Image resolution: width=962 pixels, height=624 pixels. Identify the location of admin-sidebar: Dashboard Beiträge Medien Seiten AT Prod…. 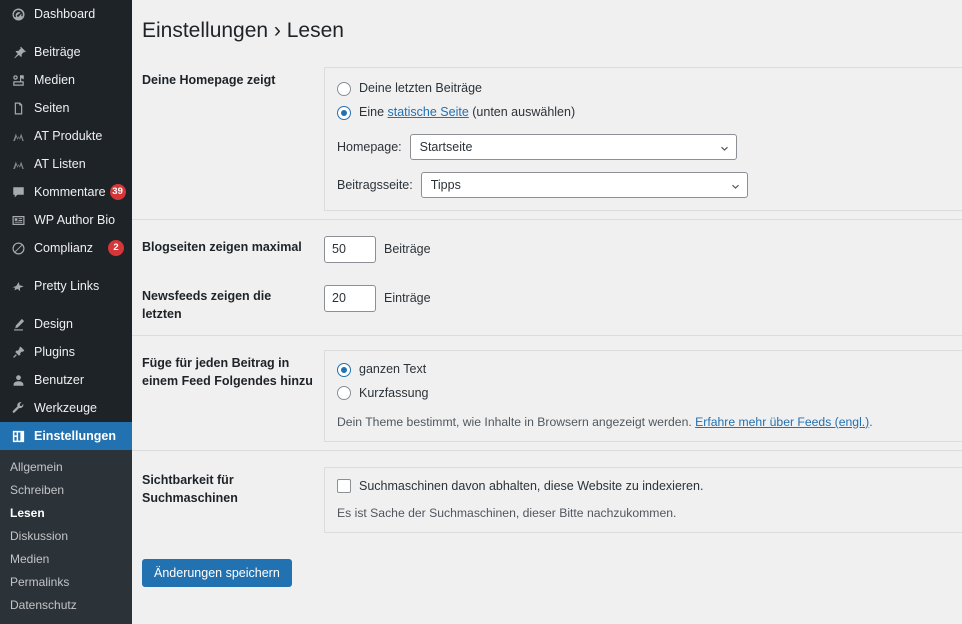
(66, 312).